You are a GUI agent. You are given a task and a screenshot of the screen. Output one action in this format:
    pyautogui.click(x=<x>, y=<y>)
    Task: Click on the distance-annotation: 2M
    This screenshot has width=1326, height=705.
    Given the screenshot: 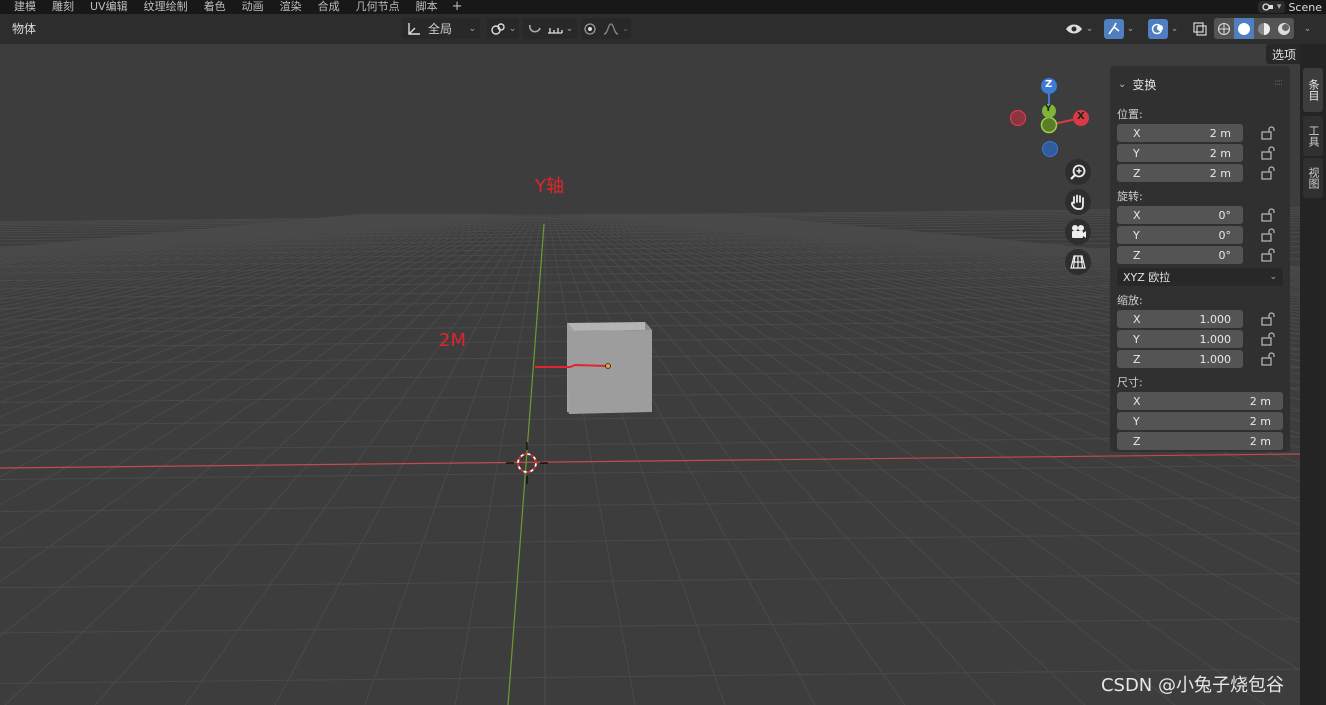 What is the action you would take?
    pyautogui.click(x=452, y=340)
    